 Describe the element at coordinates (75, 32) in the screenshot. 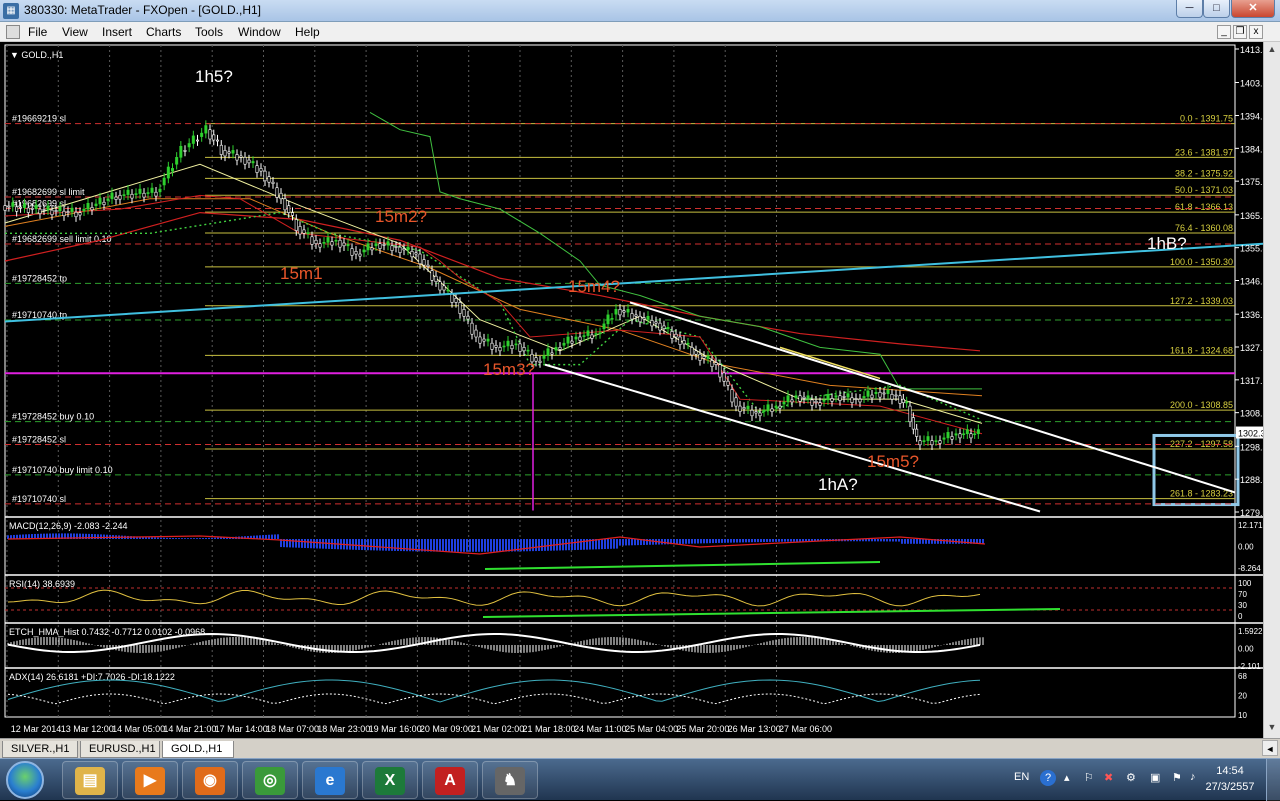

I see `menu-view: View` at that location.